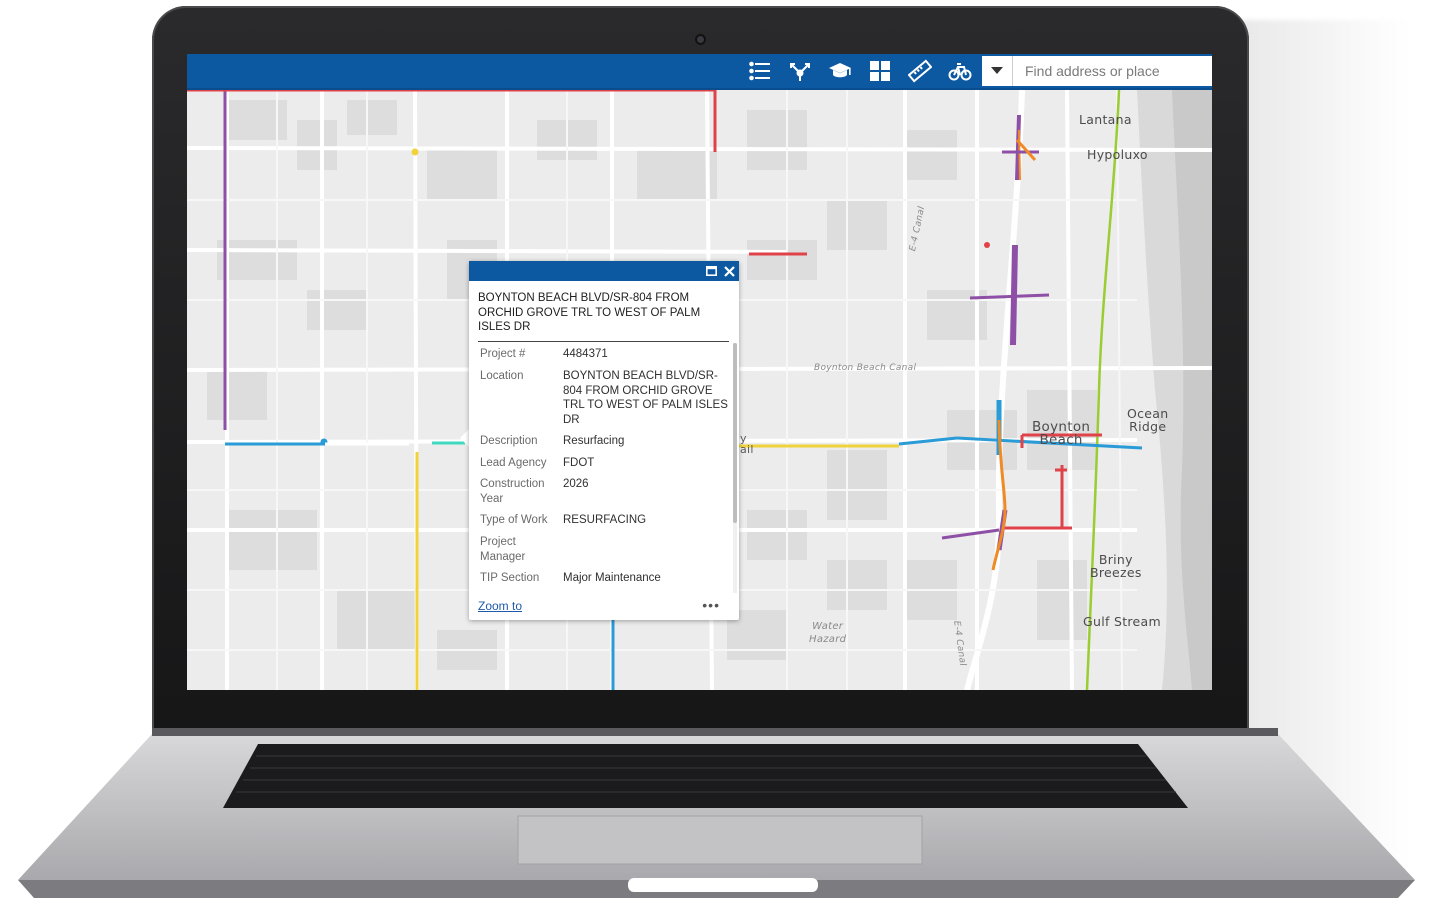  I want to click on map-label-gulf-stream: Gulf Stream, so click(1122, 621).